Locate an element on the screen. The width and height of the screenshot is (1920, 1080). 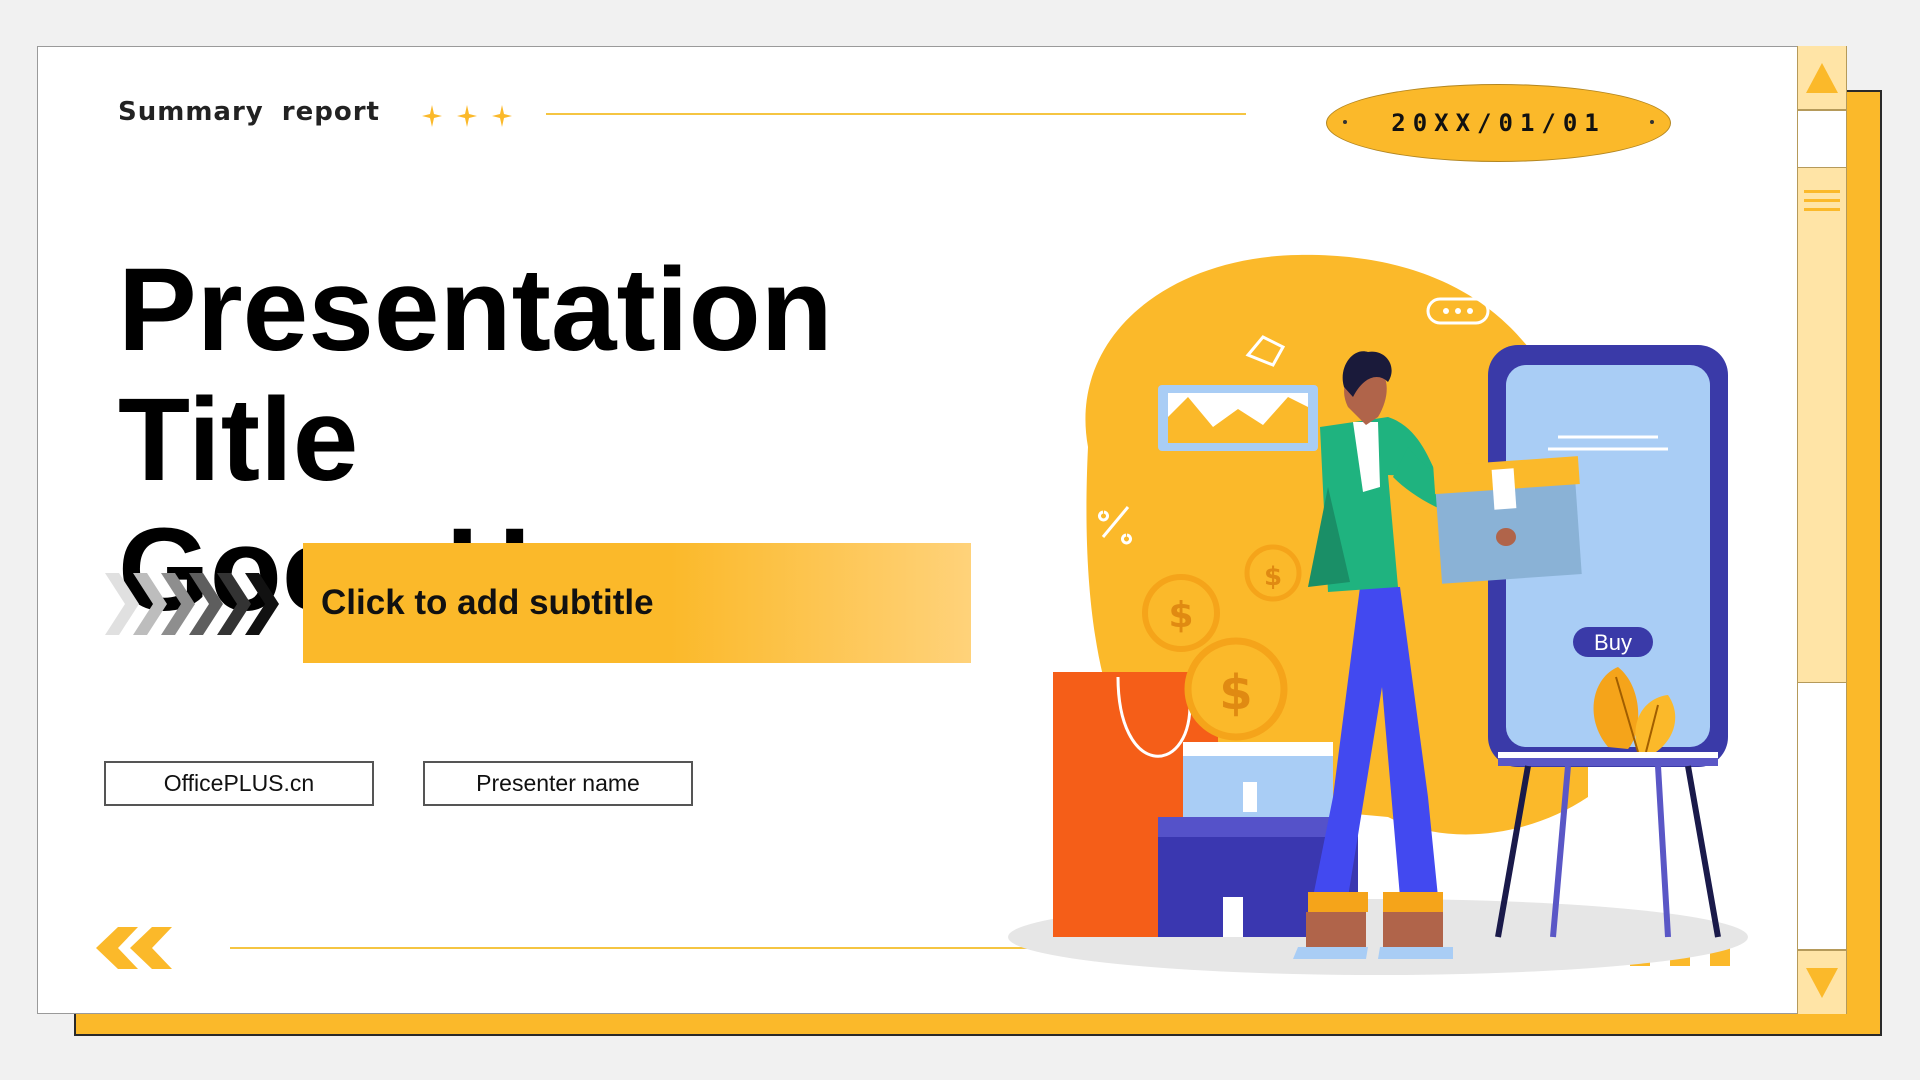
header-divider is located at coordinates (896, 114).